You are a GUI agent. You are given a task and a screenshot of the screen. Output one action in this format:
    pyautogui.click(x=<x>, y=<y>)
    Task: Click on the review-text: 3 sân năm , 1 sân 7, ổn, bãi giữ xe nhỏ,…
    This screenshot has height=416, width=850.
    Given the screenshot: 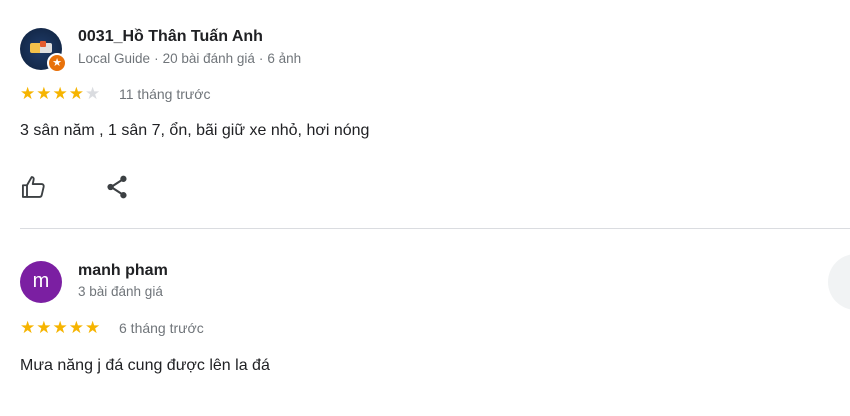 What is the action you would take?
    pyautogui.click(x=195, y=130)
    